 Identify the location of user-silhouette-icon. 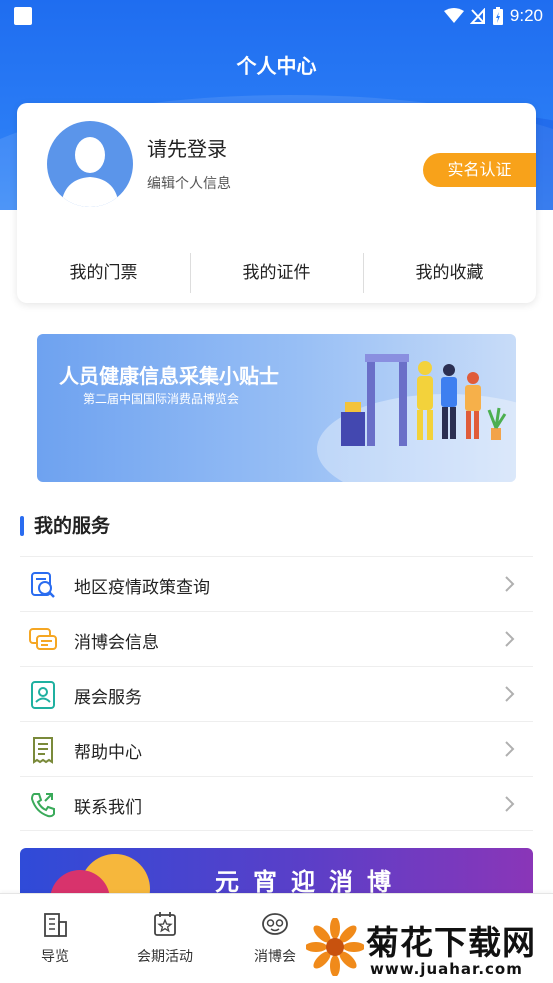
(90, 172).